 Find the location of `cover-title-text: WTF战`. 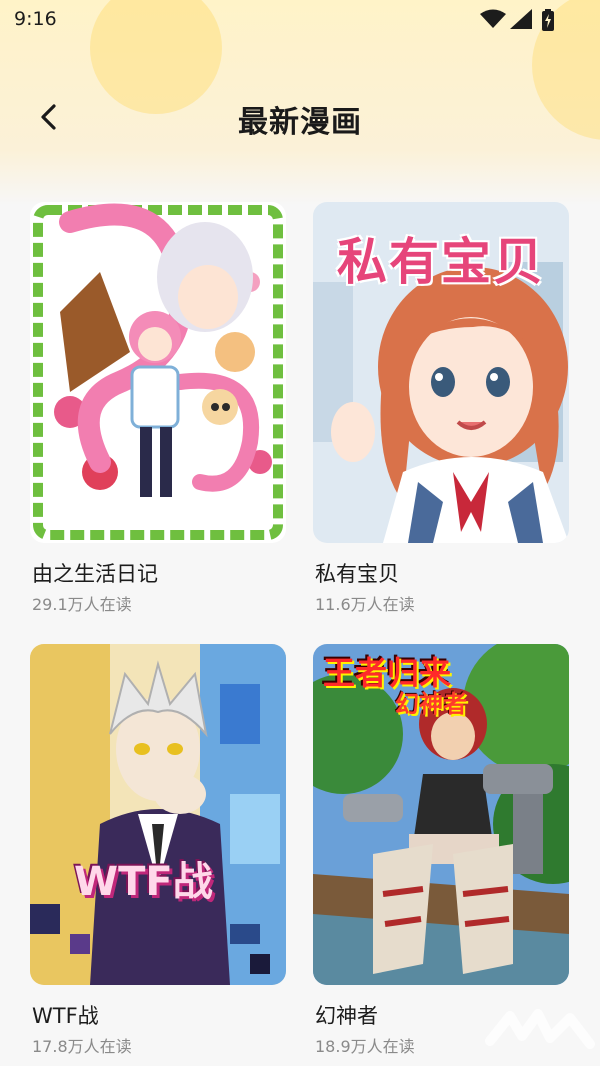

cover-title-text: WTF战 is located at coordinates (143, 882).